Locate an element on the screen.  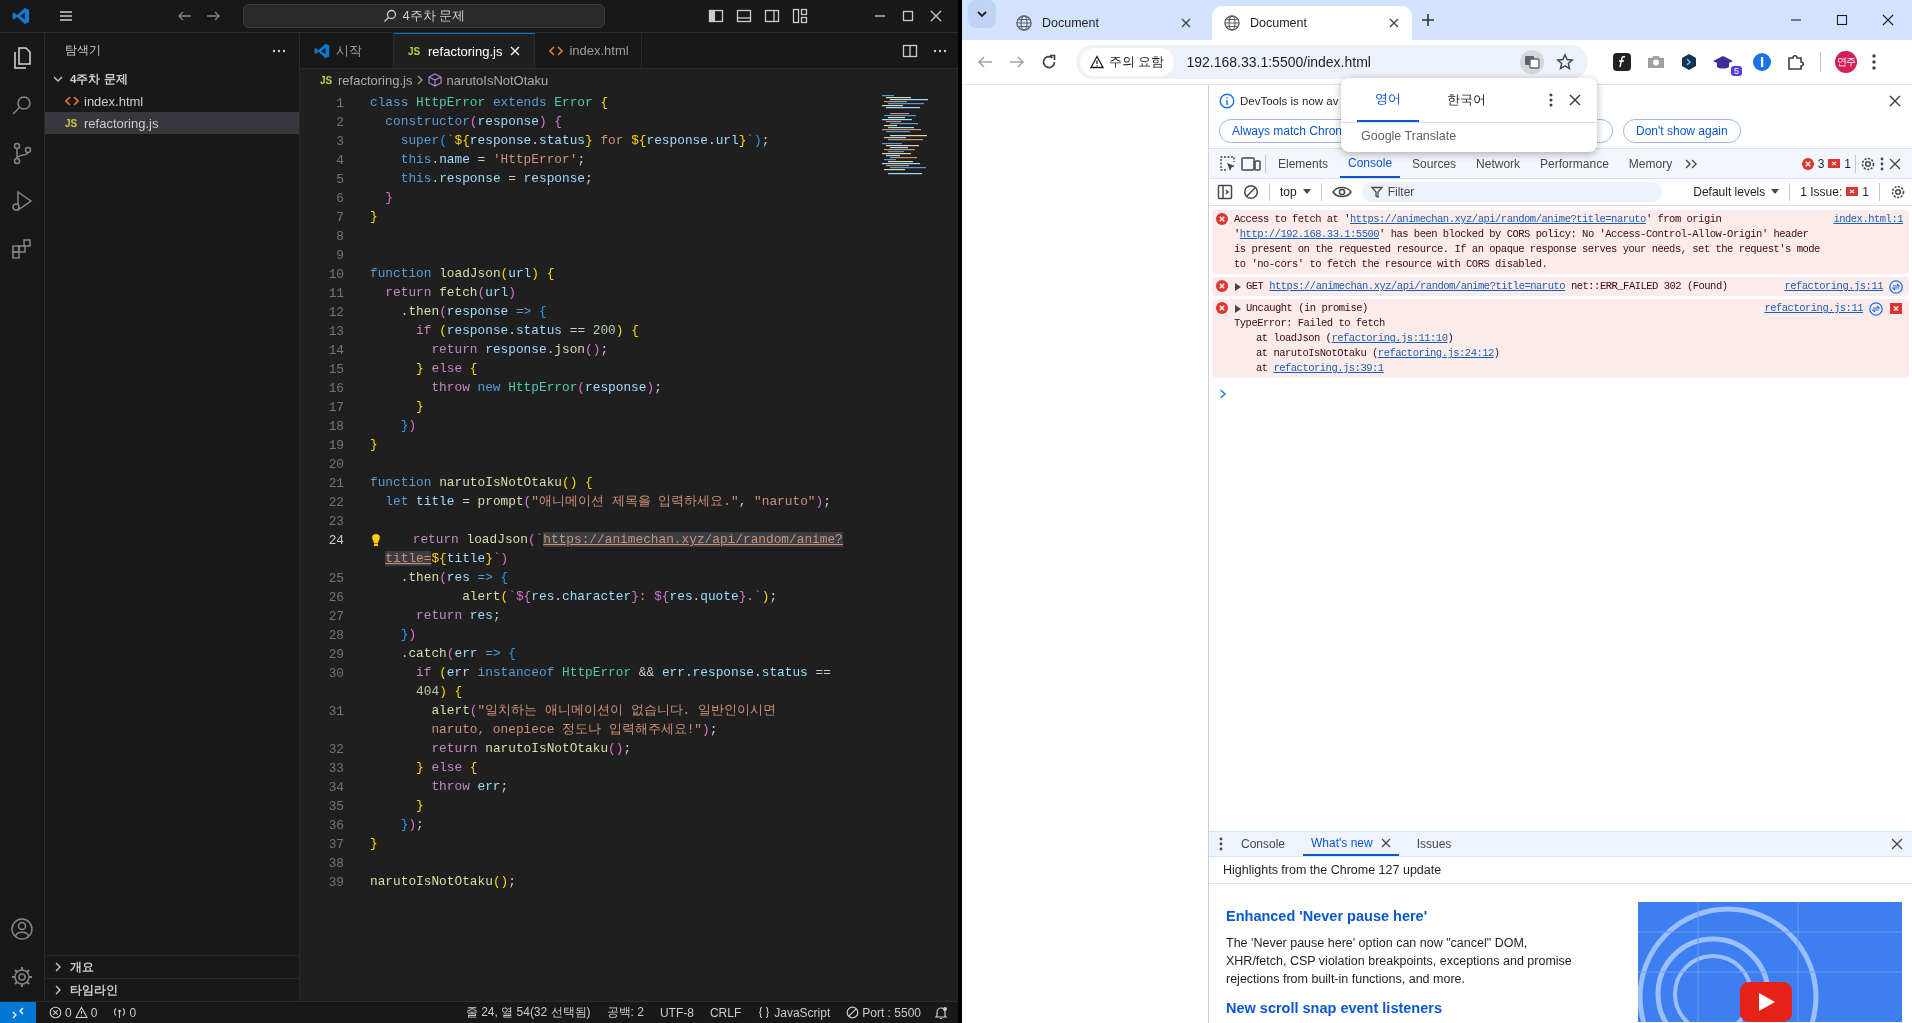
link: refactoring.js:39:1 is located at coordinates (1328, 368).